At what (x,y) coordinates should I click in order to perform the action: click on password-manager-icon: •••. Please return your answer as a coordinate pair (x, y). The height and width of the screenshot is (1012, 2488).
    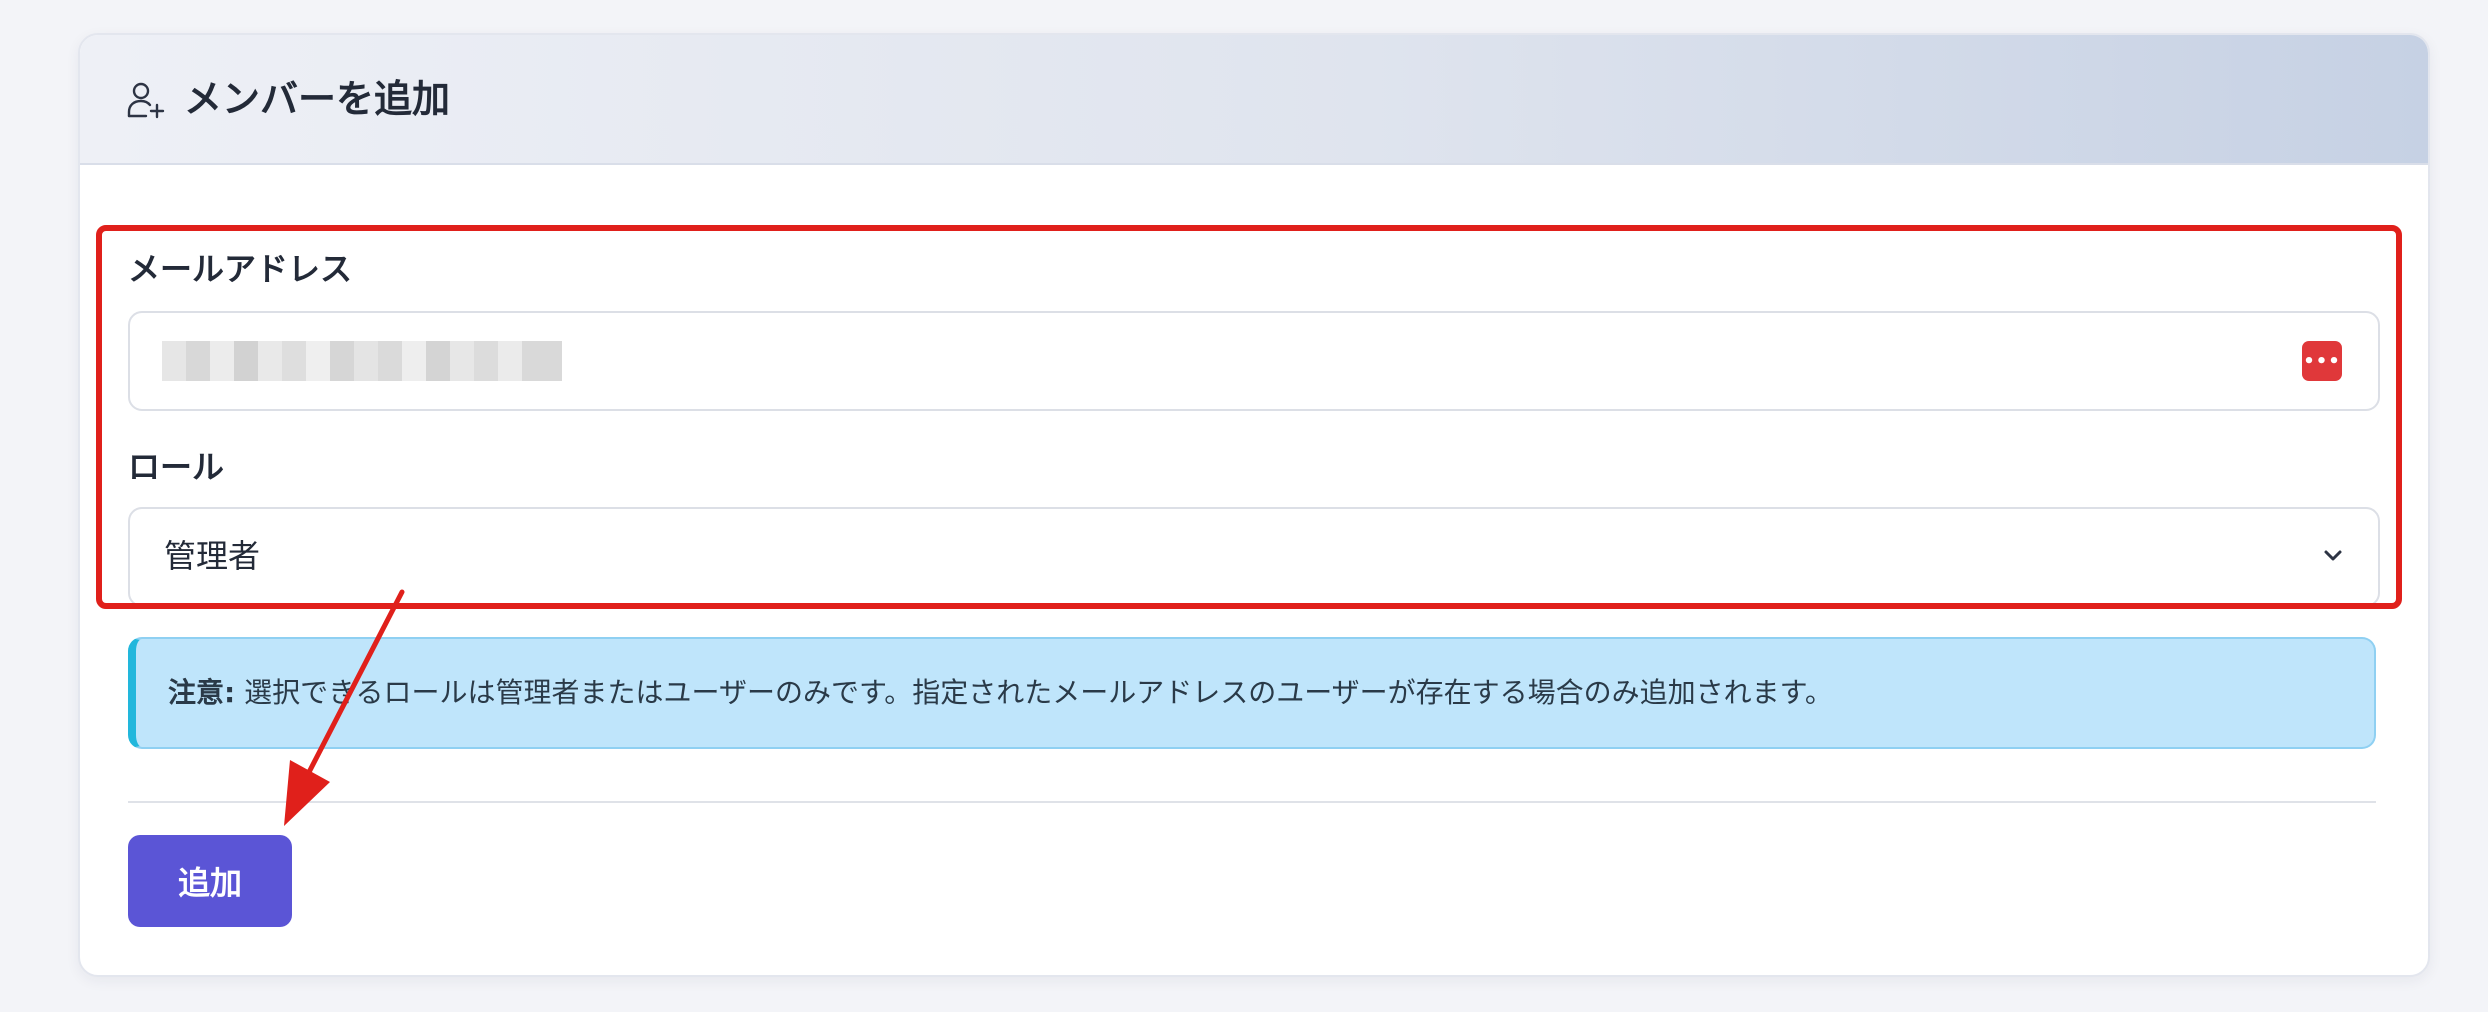
    Looking at the image, I should click on (2322, 361).